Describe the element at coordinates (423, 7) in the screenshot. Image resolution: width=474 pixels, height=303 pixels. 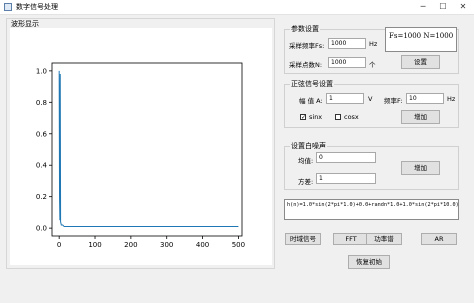
I see `minimize-button: ─` at that location.